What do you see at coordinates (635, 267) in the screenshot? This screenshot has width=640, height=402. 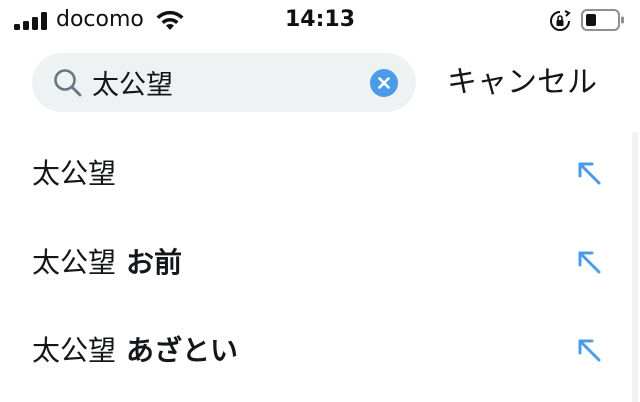 I see `scroll-edge` at bounding box center [635, 267].